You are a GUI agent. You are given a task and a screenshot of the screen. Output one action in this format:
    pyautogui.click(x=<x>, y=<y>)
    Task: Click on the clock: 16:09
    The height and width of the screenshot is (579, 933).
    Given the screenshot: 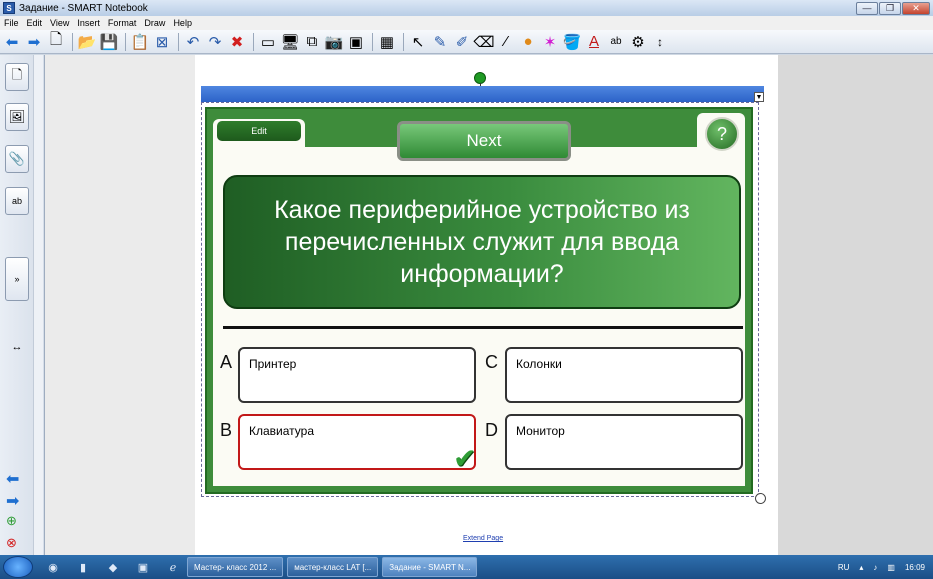 What is the action you would take?
    pyautogui.click(x=915, y=567)
    